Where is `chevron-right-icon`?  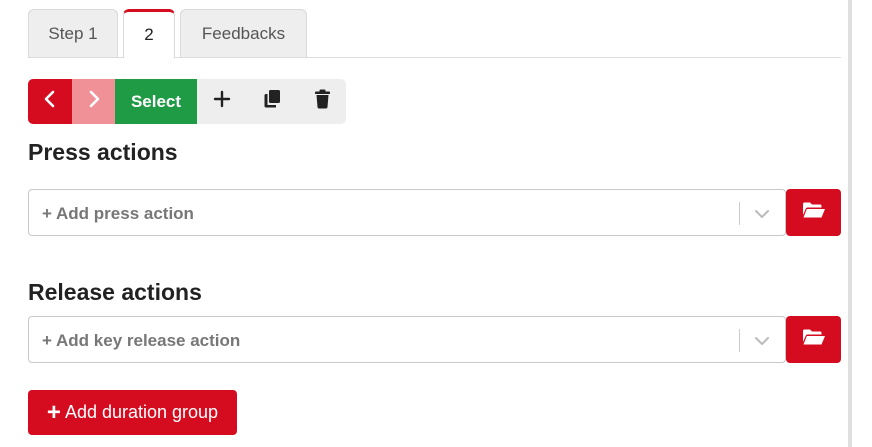 chevron-right-icon is located at coordinates (94, 101).